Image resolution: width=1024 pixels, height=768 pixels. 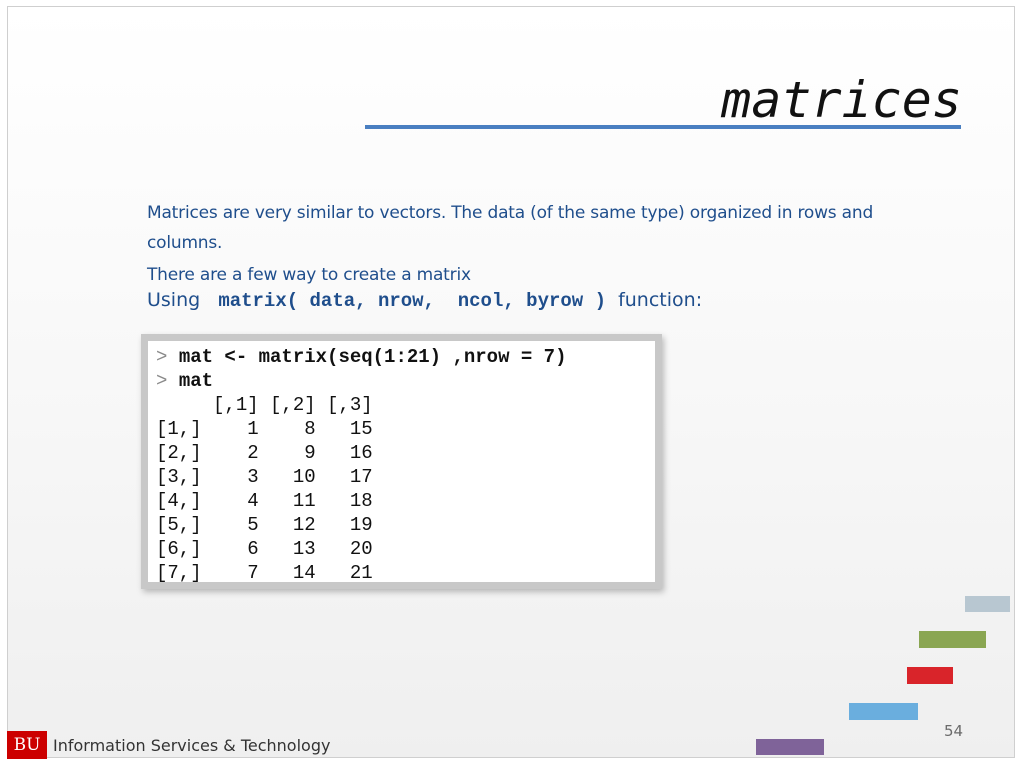 What do you see at coordinates (987, 604) in the screenshot?
I see `decor-bar-gray-blue` at bounding box center [987, 604].